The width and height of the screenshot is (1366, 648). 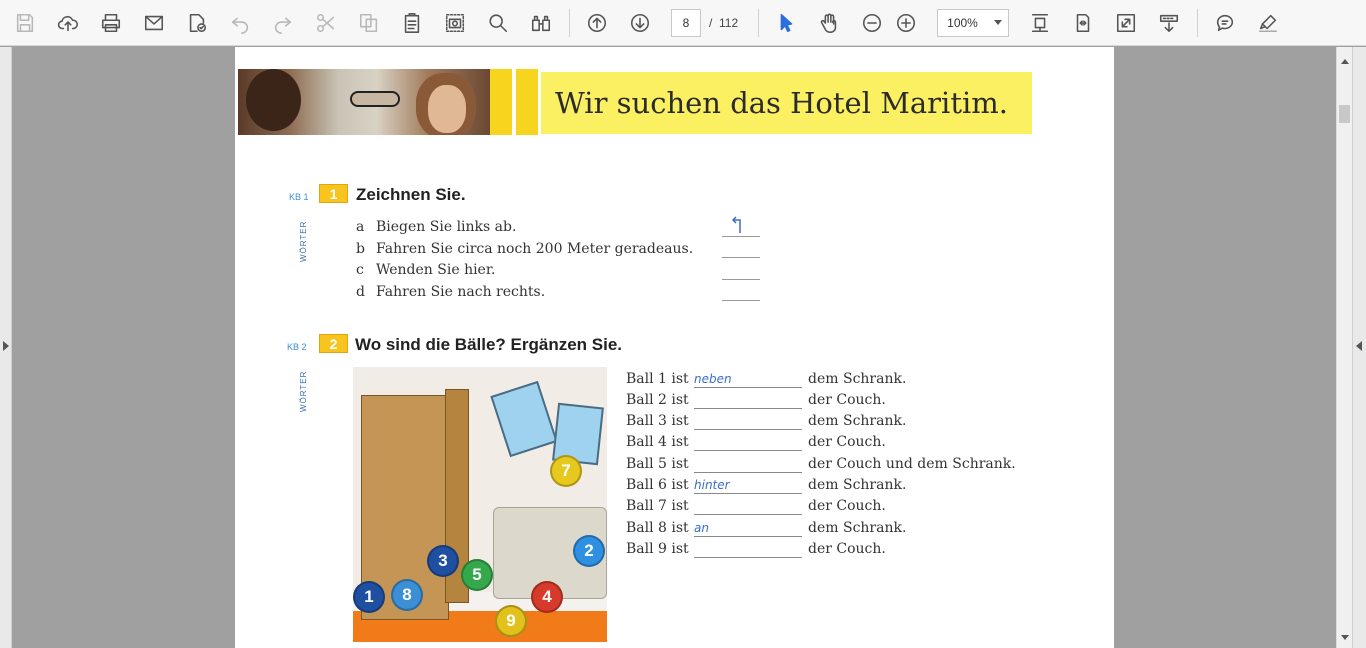 What do you see at coordinates (657, 485) in the screenshot?
I see `sentence-start: Ball 6 ist` at bounding box center [657, 485].